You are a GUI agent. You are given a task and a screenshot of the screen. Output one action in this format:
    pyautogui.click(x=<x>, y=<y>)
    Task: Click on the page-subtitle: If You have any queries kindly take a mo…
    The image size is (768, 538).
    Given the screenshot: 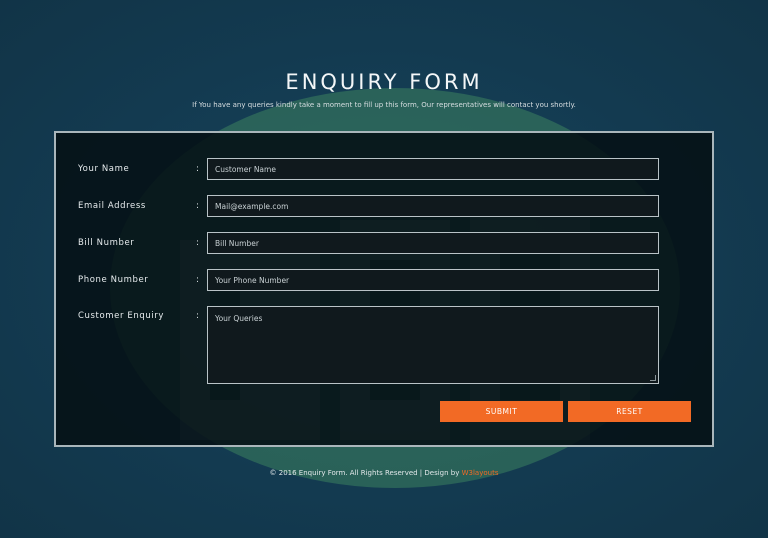 What is the action you would take?
    pyautogui.click(x=384, y=105)
    